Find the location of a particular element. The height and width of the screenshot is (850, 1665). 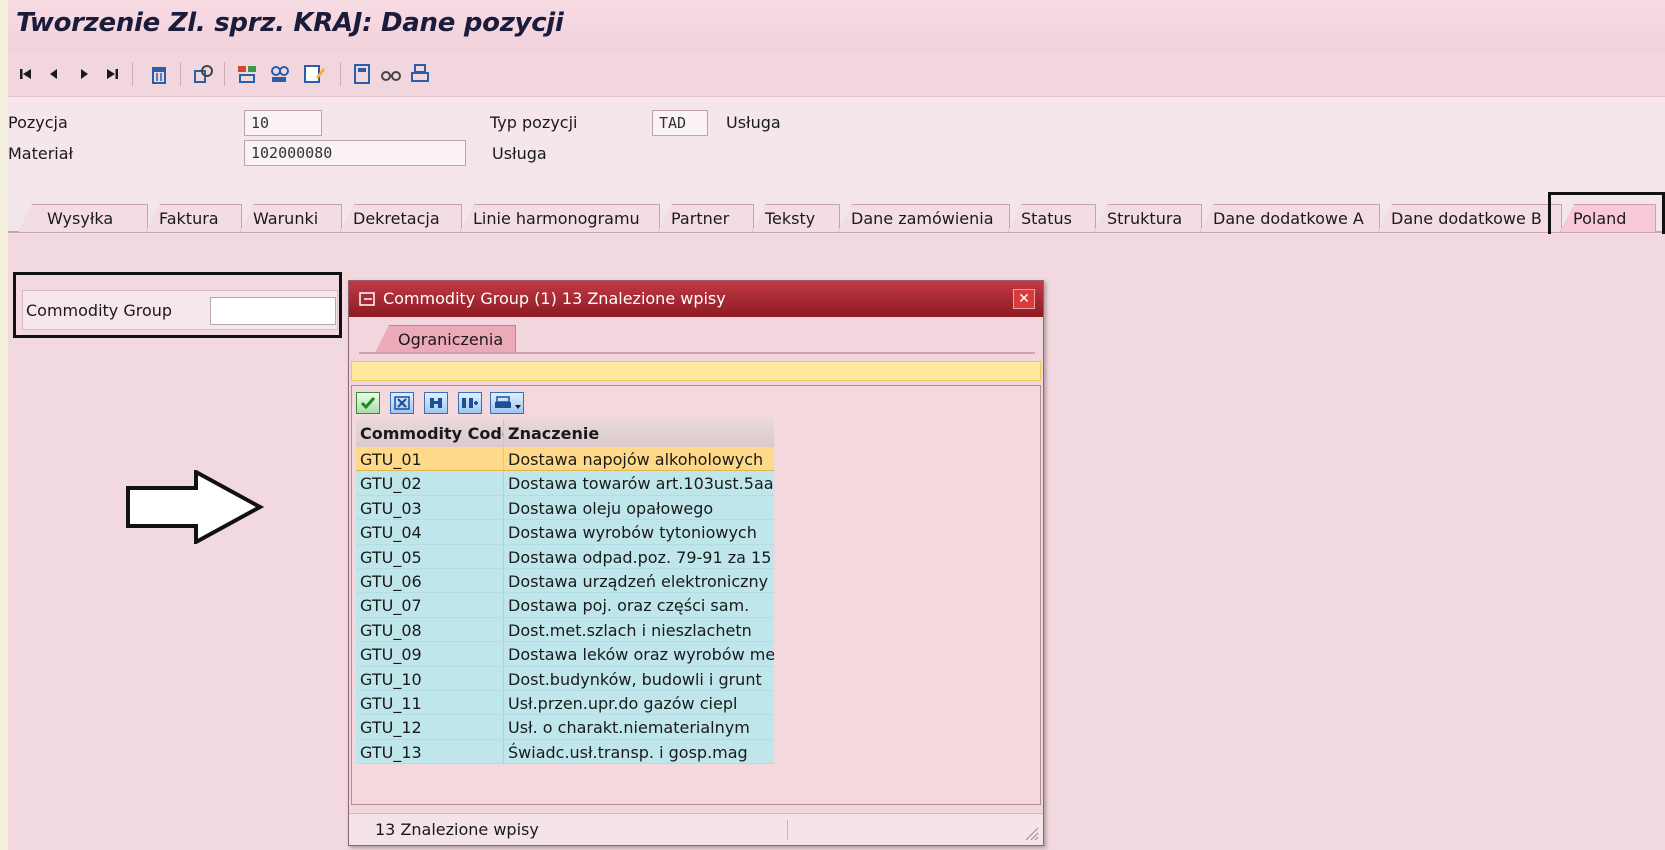

title-bar: Tworzenie Zl. sprz. KRAJ: Dane pozycji is located at coordinates (836, 25).